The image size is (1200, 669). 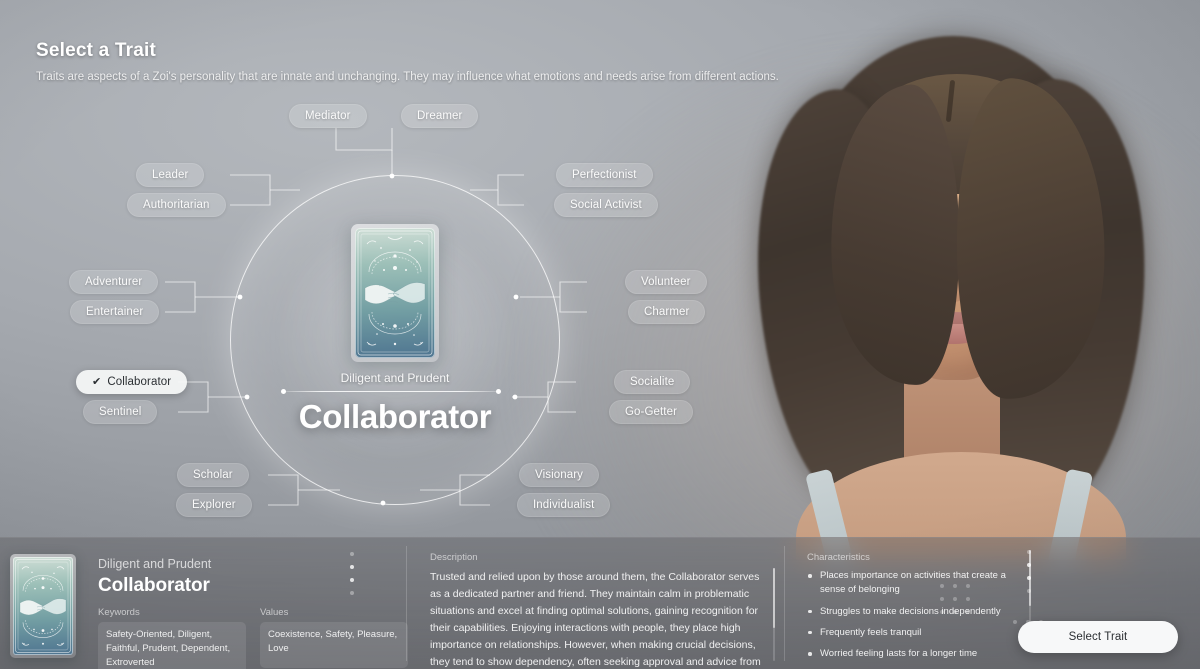 What do you see at coordinates (170, 175) in the screenshot?
I see `trait-pill-leader: Leader` at bounding box center [170, 175].